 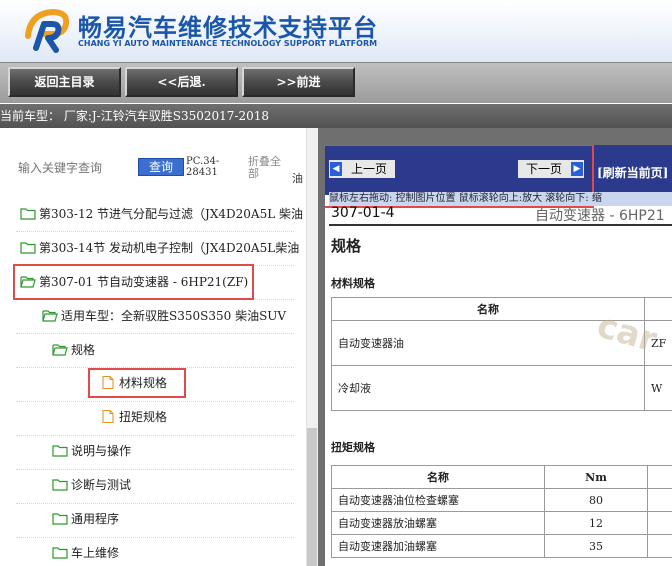 I want to click on torque-name-cell: 自动变速器放油螺塞, so click(x=438, y=523).